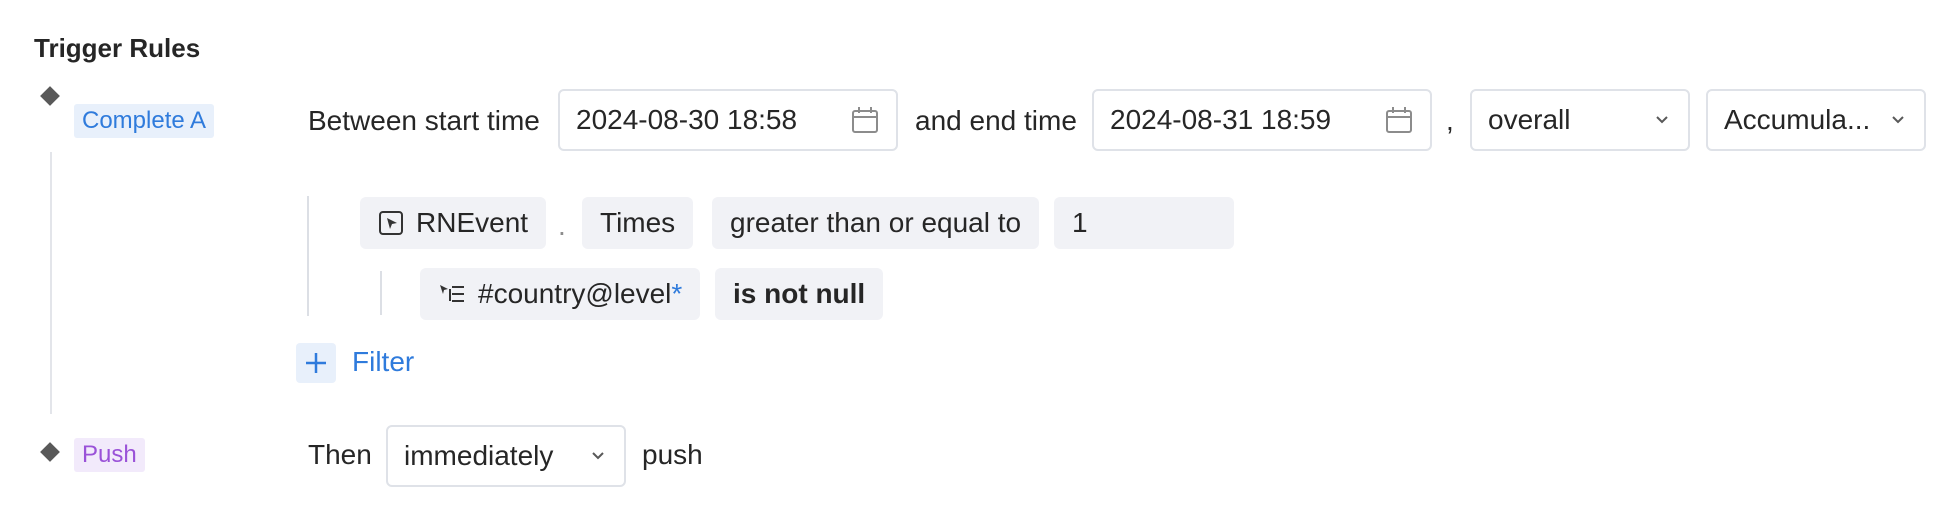 The height and width of the screenshot is (508, 1960). What do you see at coordinates (144, 121) in the screenshot?
I see `step-tag-complete-a: Complete A` at bounding box center [144, 121].